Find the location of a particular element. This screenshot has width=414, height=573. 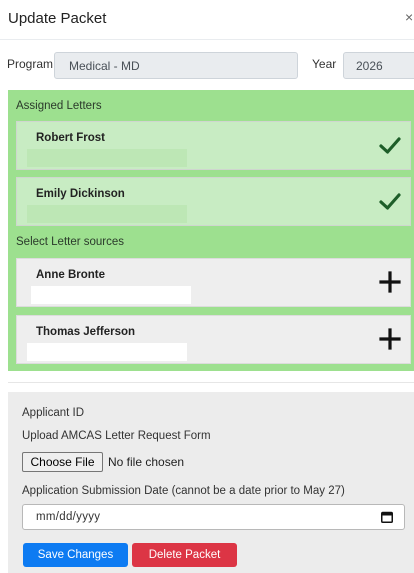

save-changes-button: Save Changes is located at coordinates (75, 555).